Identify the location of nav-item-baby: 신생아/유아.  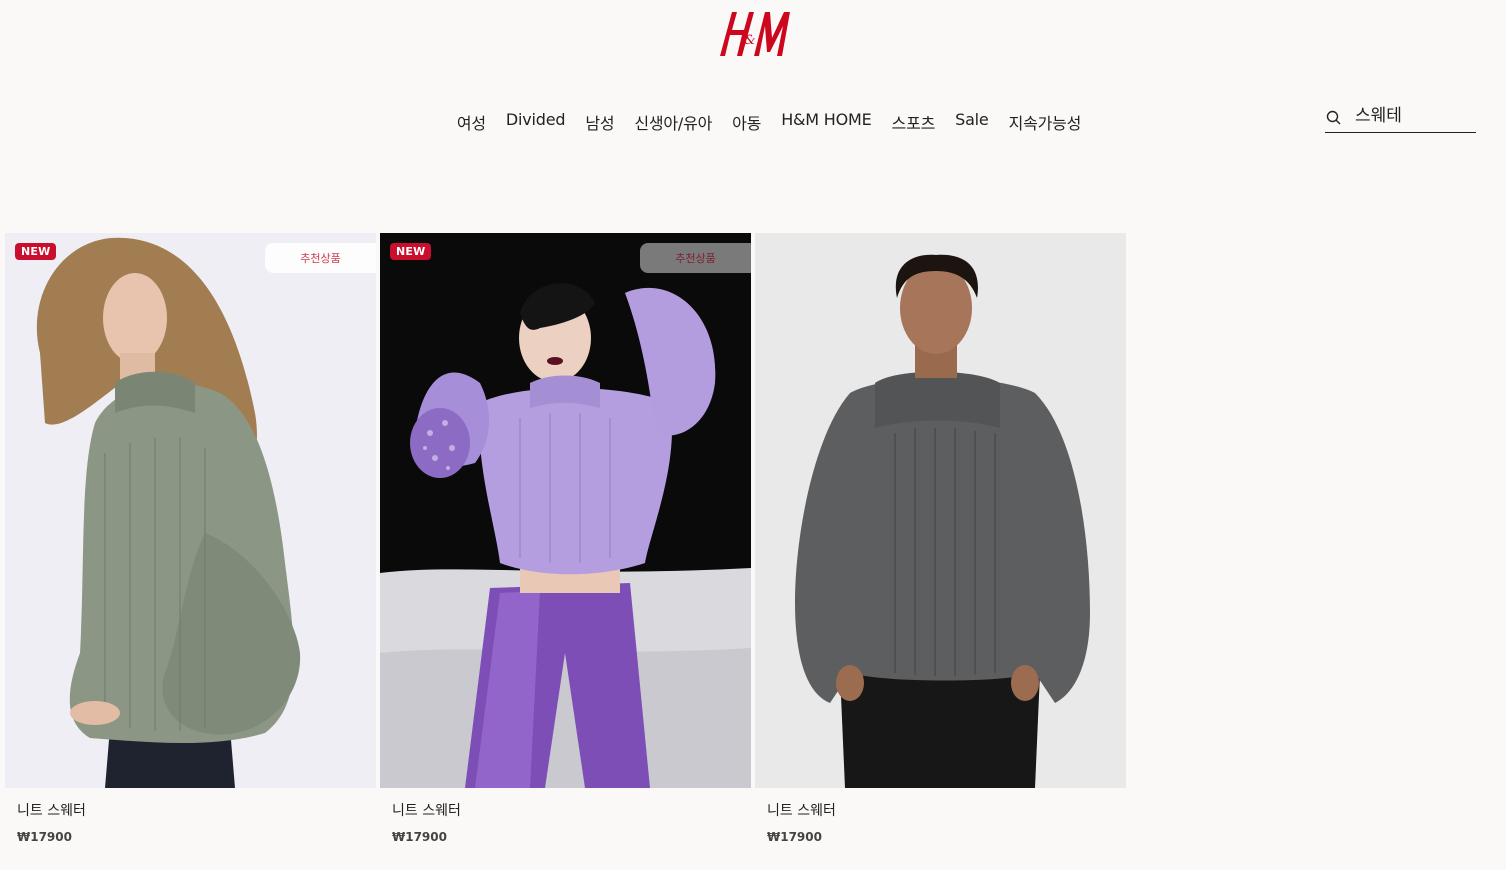
(673, 122).